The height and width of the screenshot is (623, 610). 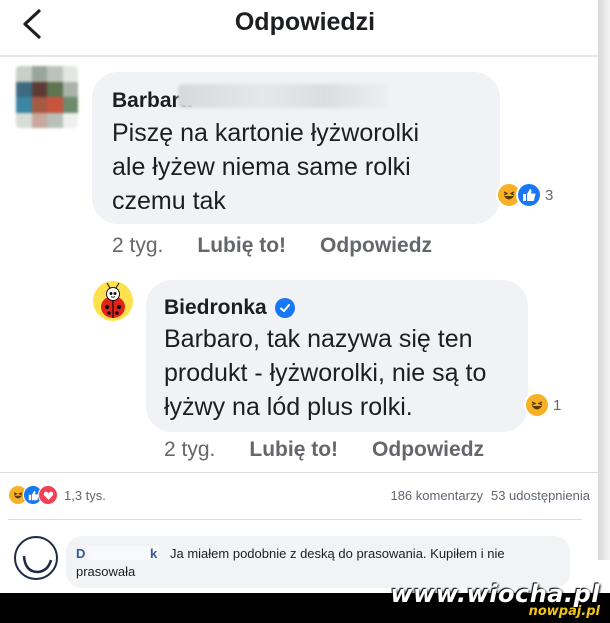 I want to click on reply-author-row: Biedronka, so click(x=229, y=308).